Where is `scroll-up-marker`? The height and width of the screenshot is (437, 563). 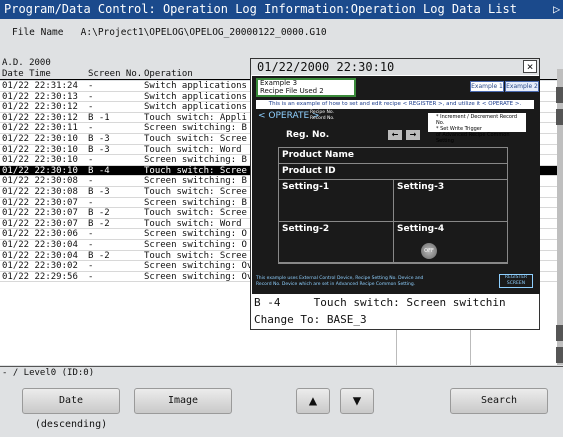
scroll-up-marker is located at coordinates (559, 95).